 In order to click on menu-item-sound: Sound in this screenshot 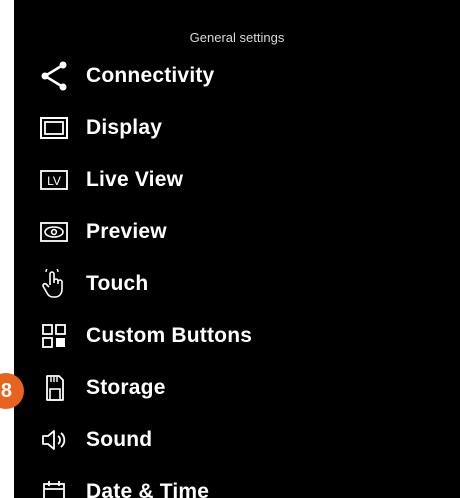, I will do `click(237, 440)`.